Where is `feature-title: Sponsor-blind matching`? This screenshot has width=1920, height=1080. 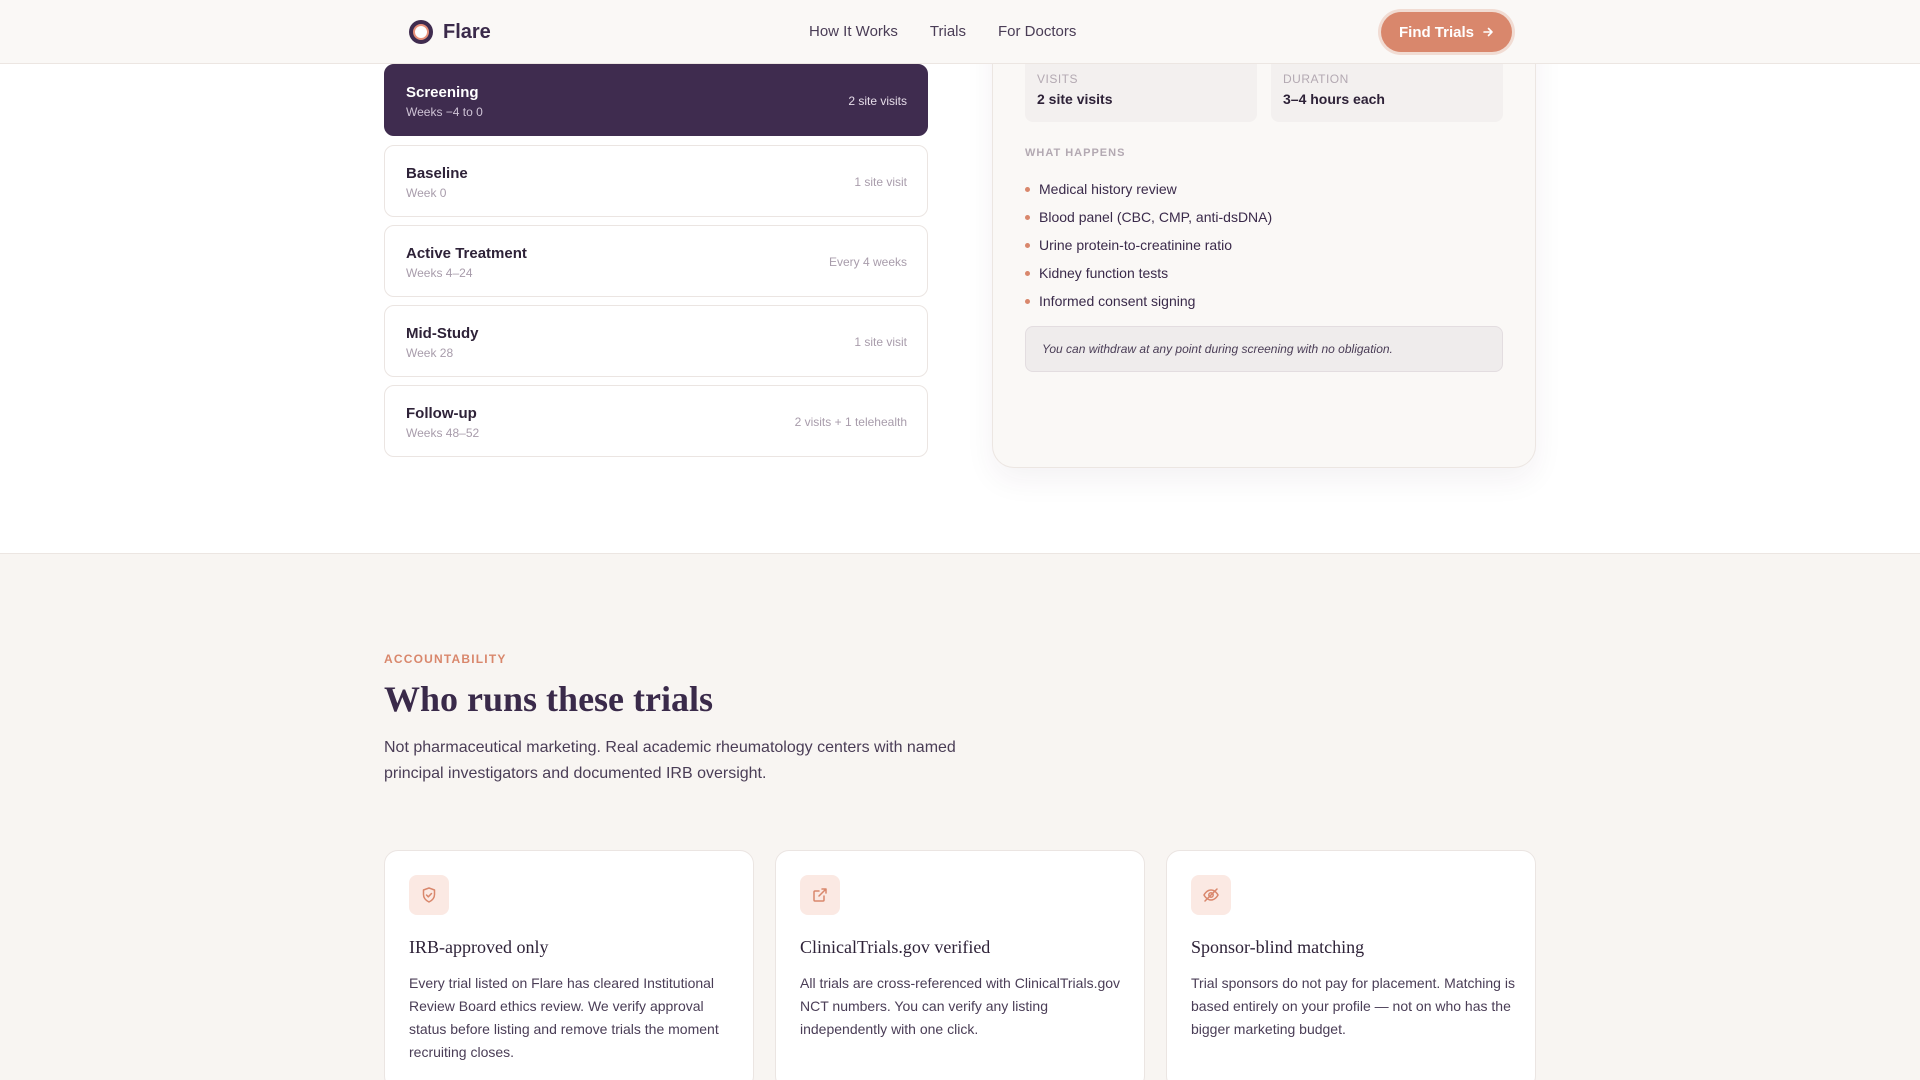 feature-title: Sponsor-blind matching is located at coordinates (1278, 947).